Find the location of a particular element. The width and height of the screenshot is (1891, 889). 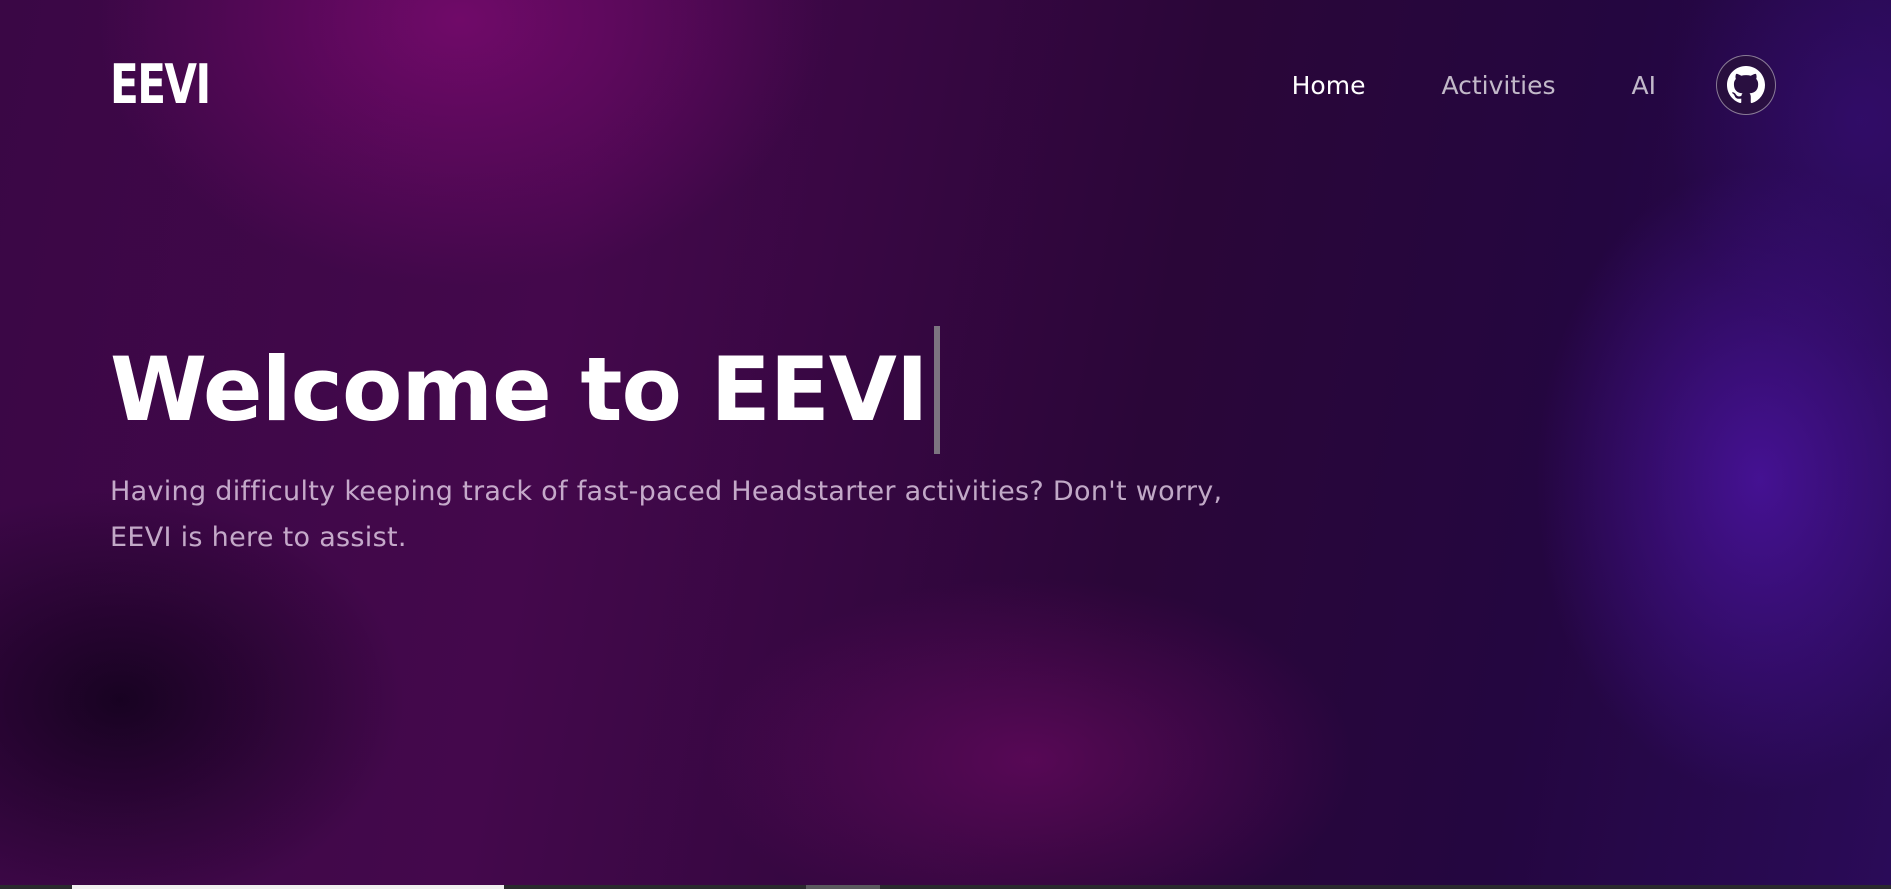

nav-home-link: Home is located at coordinates (1329, 85).